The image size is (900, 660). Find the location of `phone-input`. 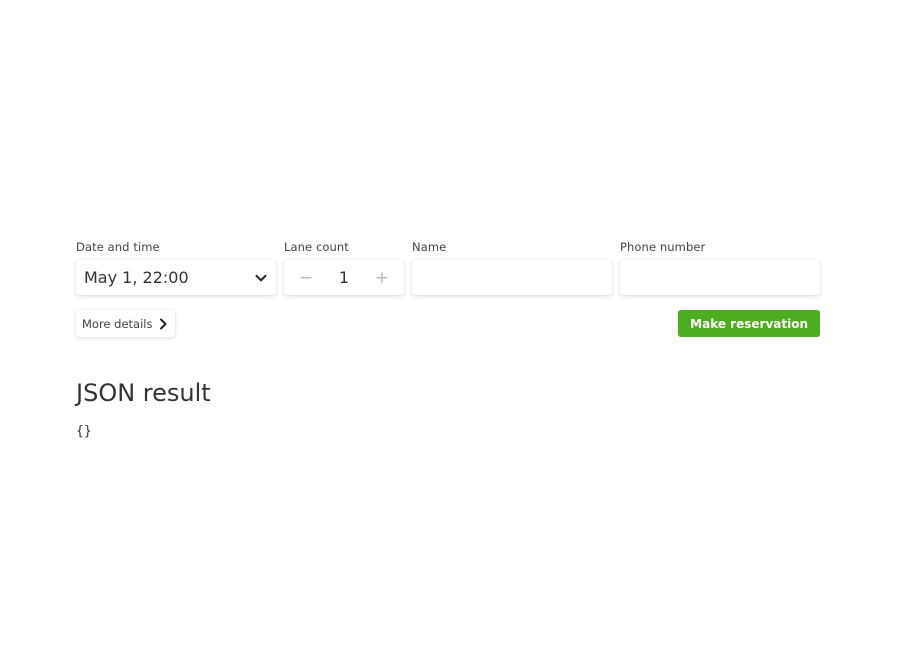

phone-input is located at coordinates (720, 277).